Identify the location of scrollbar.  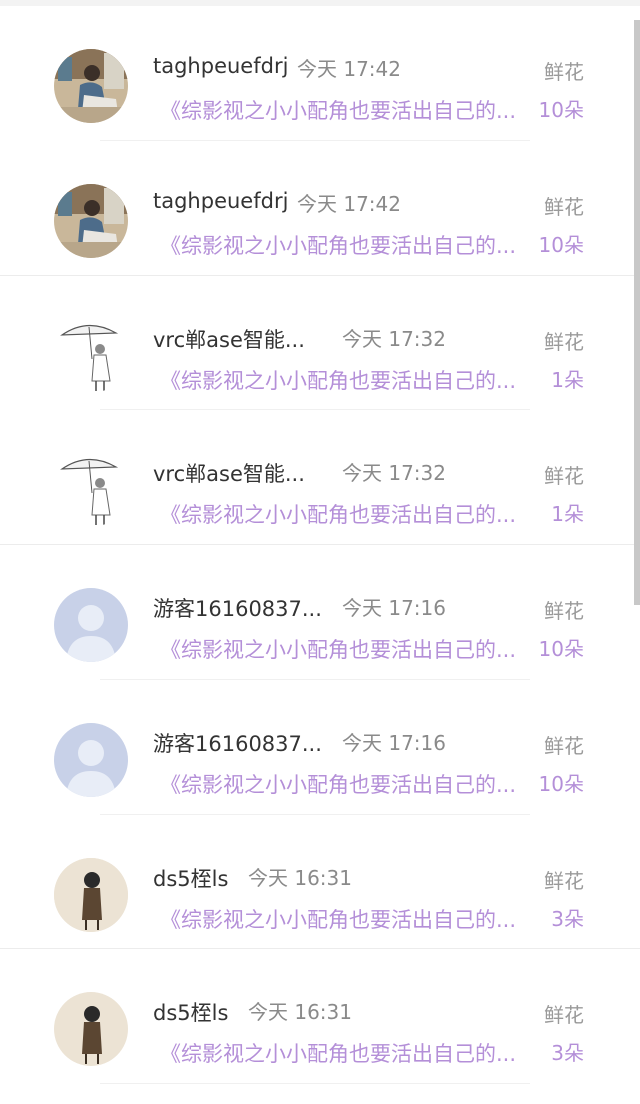
(637, 312).